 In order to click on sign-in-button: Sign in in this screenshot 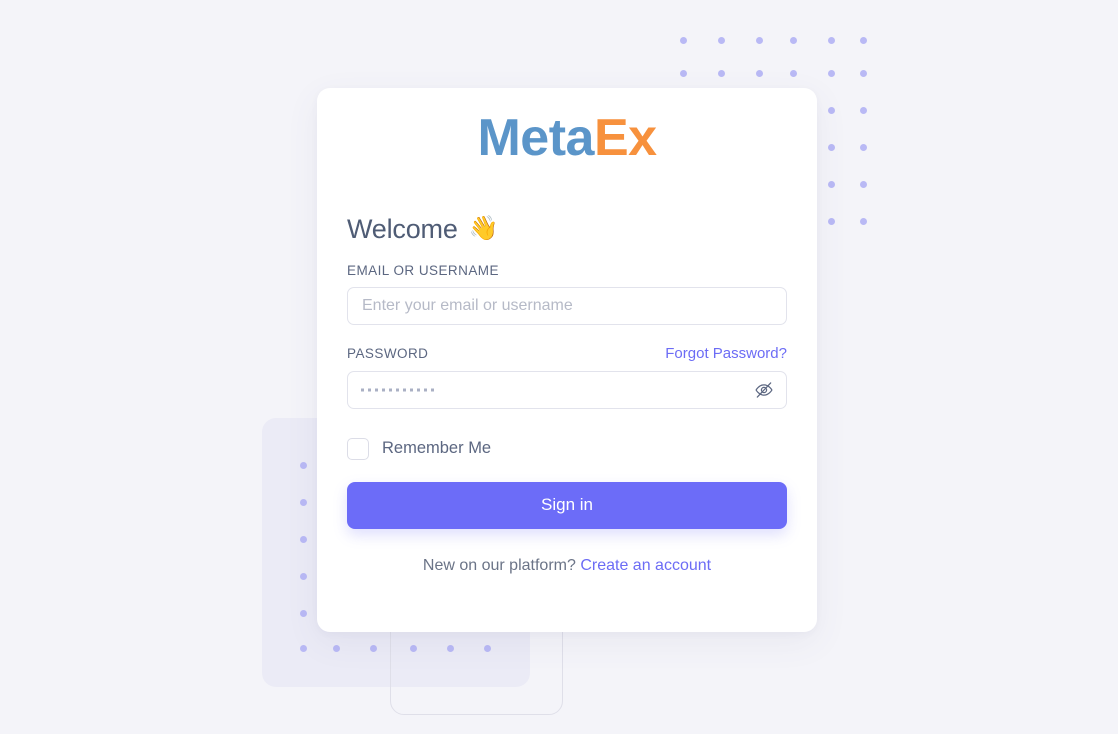, I will do `click(567, 505)`.